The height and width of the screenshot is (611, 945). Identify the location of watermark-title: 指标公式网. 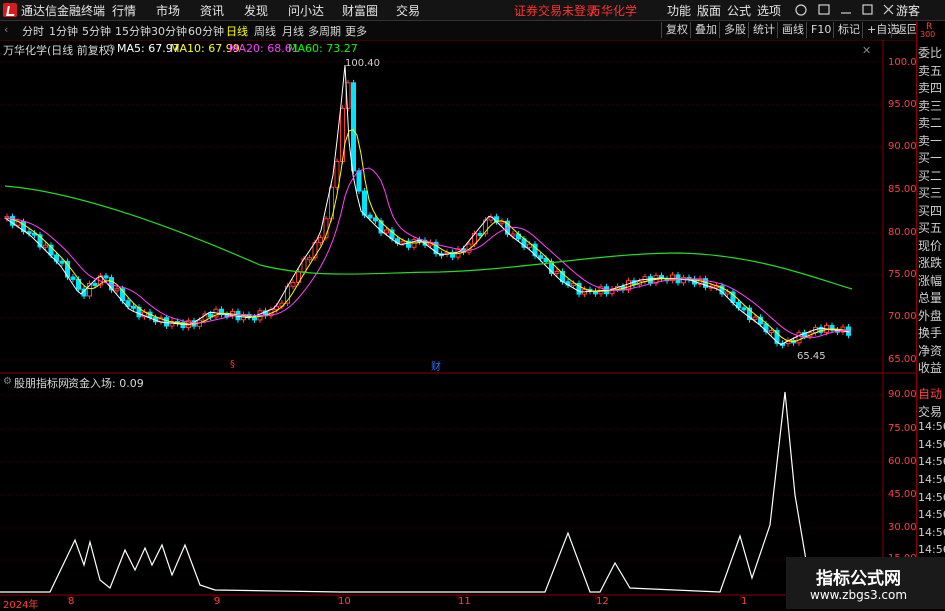
(858, 579).